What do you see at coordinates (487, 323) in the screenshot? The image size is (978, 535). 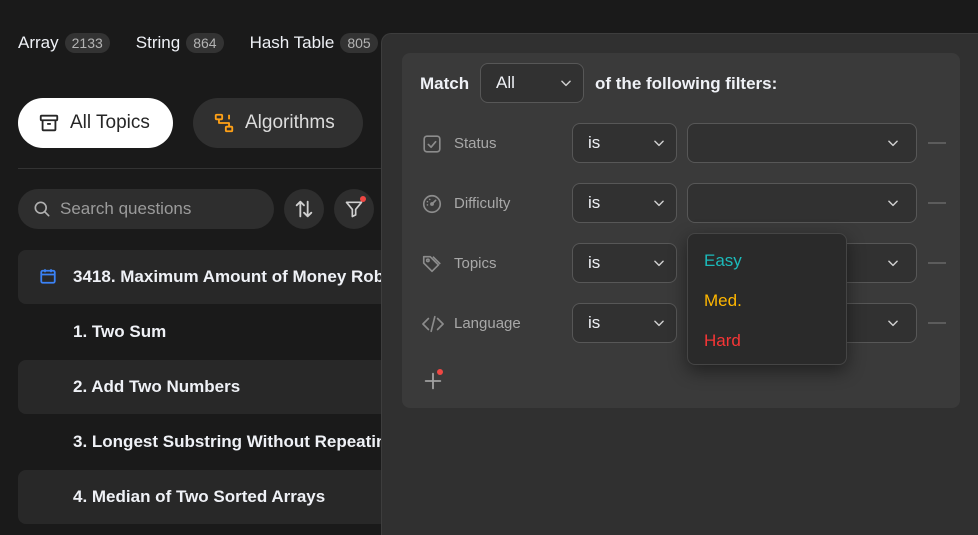 I see `filter-label-language: Language` at bounding box center [487, 323].